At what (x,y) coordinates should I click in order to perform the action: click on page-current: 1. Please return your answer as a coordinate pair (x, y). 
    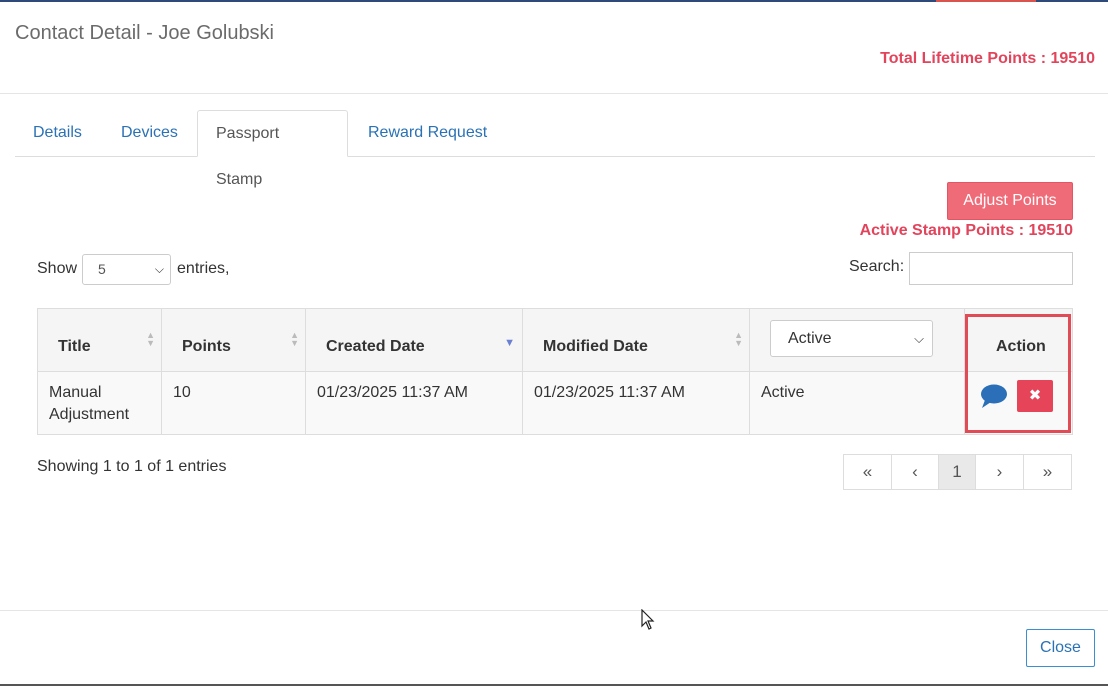
    Looking at the image, I should click on (957, 472).